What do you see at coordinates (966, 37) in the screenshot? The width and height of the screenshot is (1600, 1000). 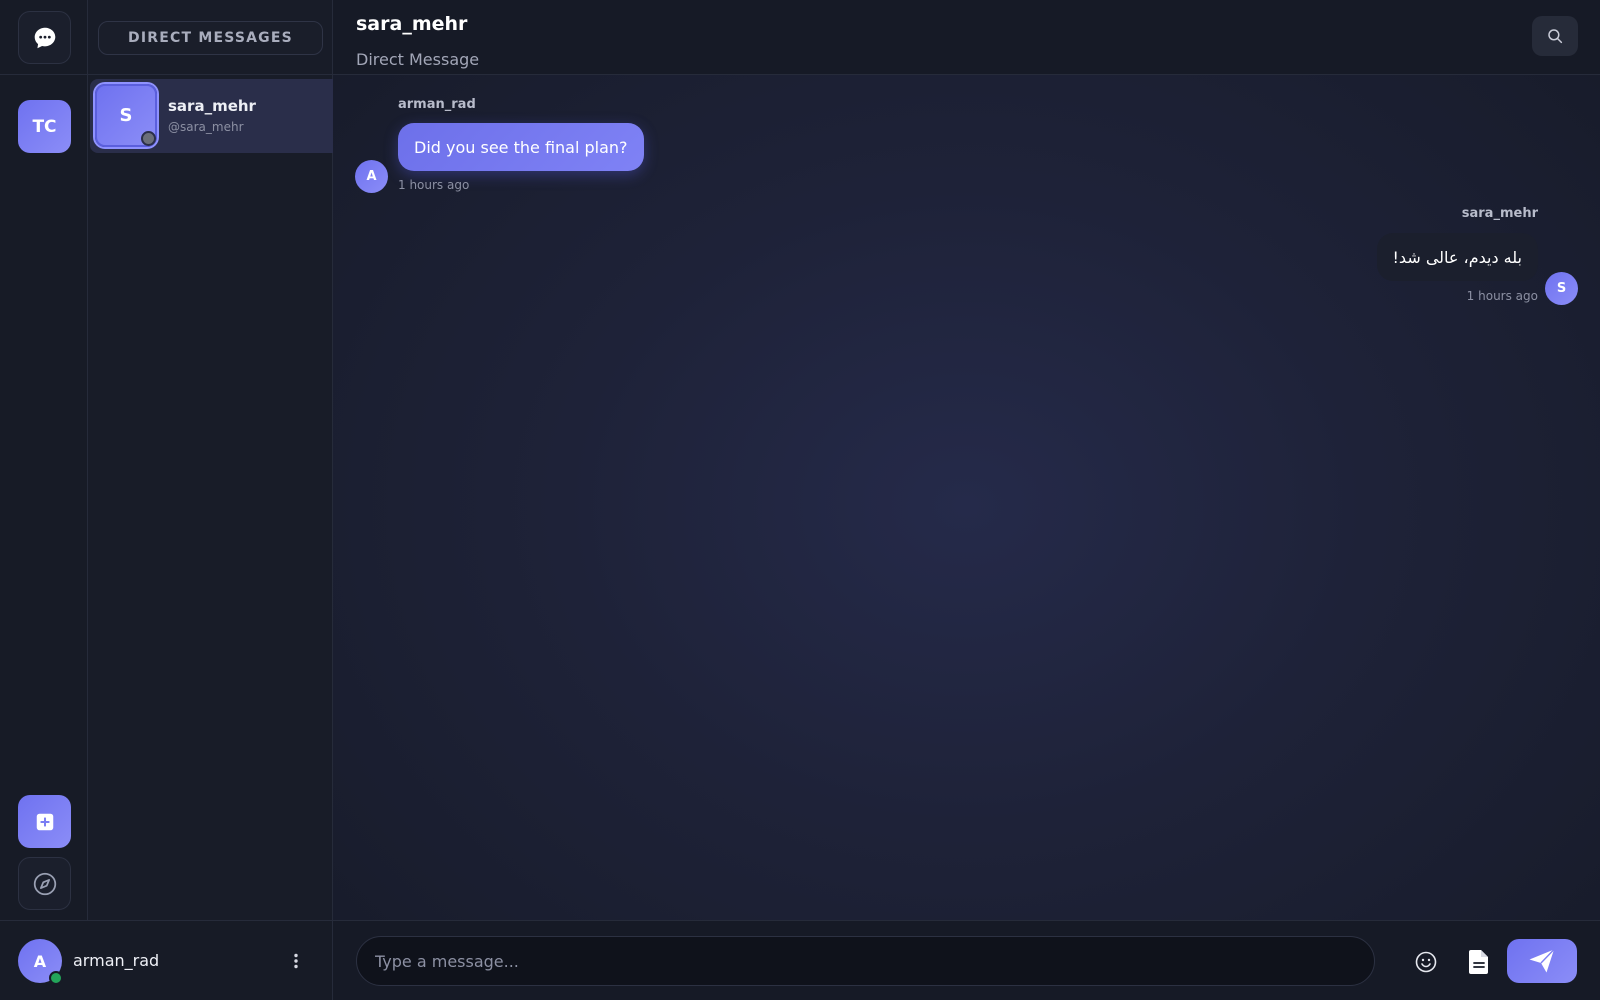 I see `chat-header: sara_mehr Direct Message` at bounding box center [966, 37].